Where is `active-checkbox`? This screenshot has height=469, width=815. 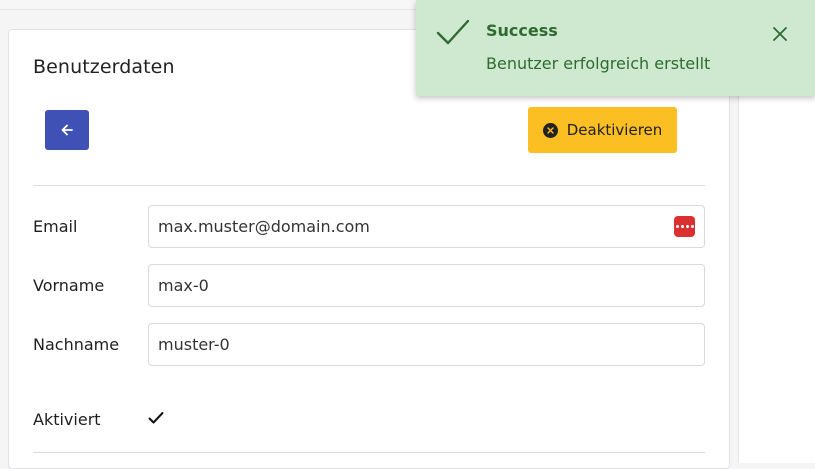 active-checkbox is located at coordinates (156, 419).